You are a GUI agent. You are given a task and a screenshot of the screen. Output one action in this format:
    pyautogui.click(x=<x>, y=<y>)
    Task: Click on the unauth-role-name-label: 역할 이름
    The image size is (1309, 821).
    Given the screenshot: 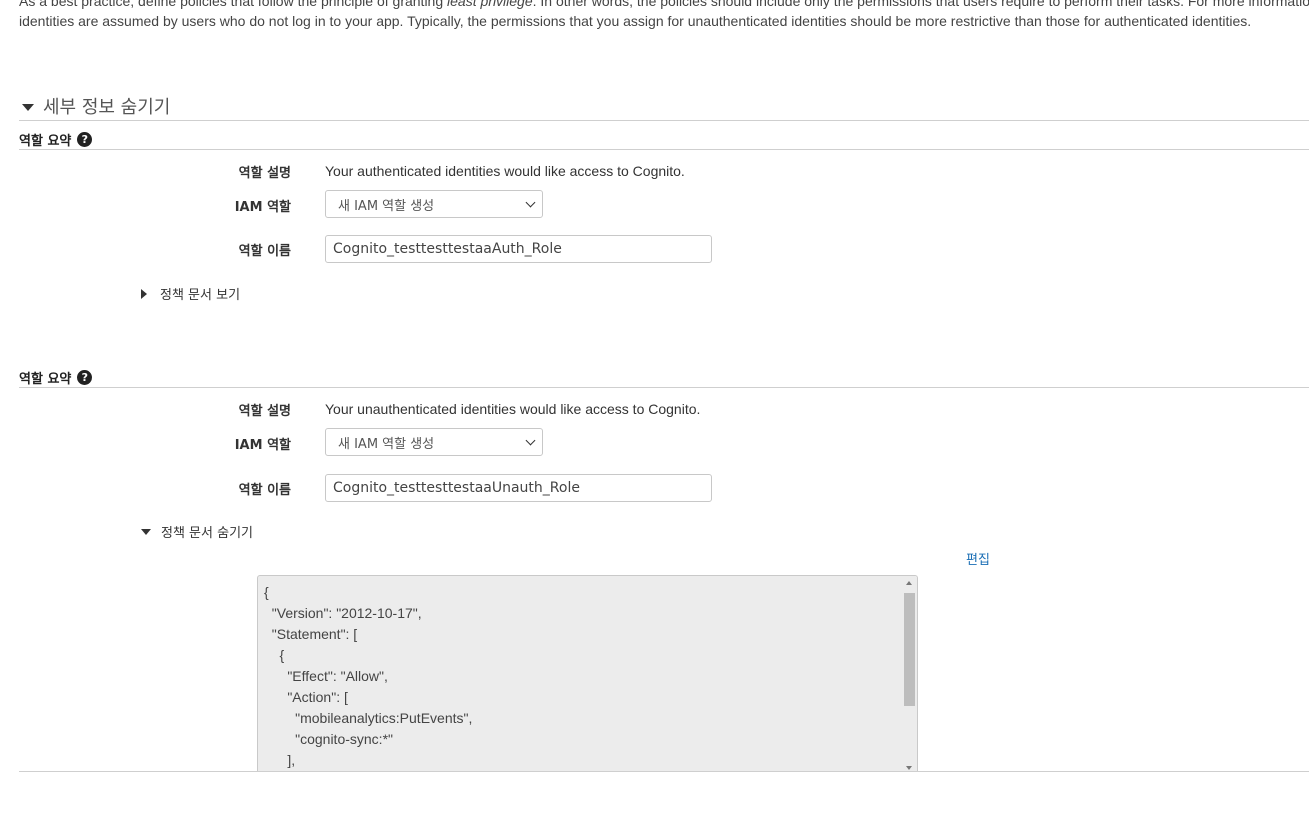 What is the action you would take?
    pyautogui.click(x=264, y=490)
    